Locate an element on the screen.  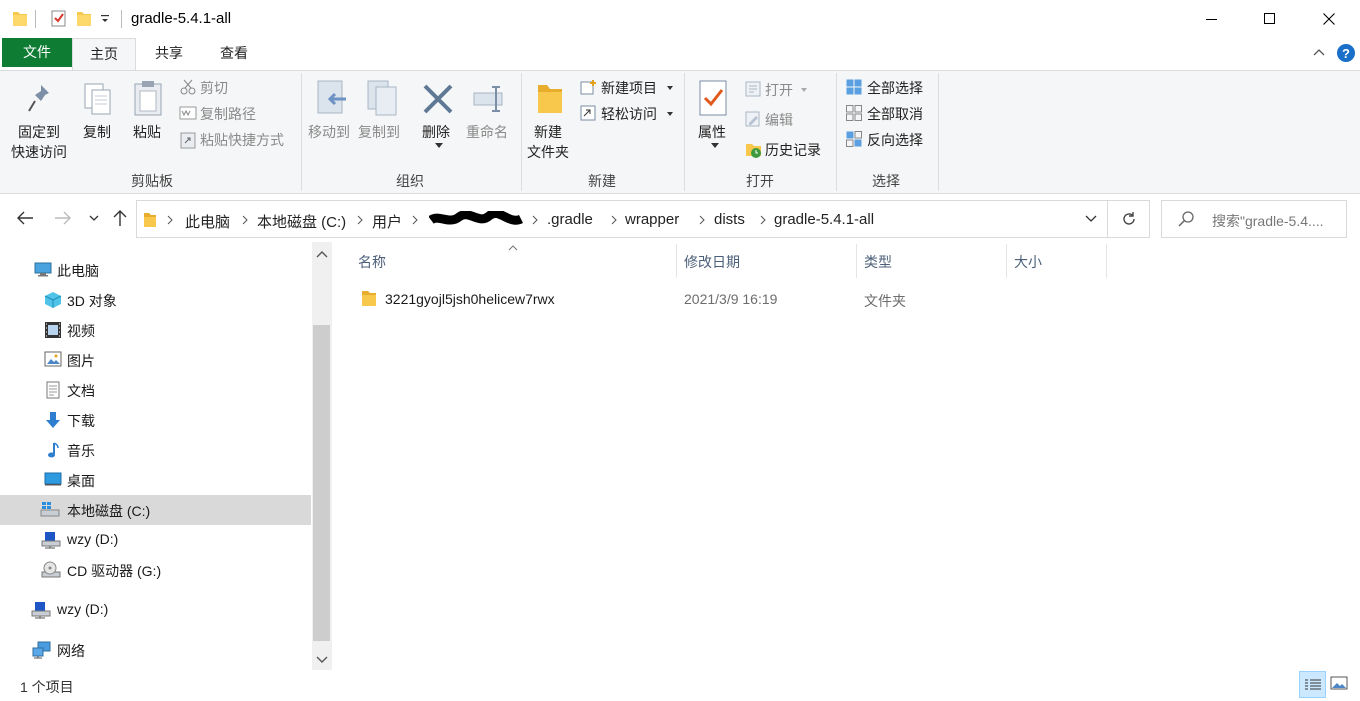
nav-item-local-disk-selected: 本地磁盘 (C:) is located at coordinates (155, 510).